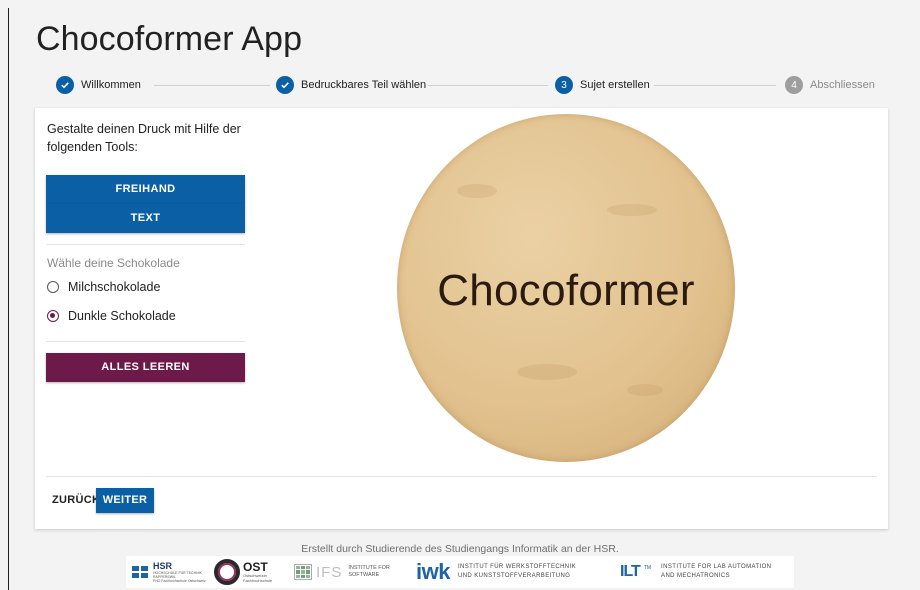  Describe the element at coordinates (111, 85) in the screenshot. I see `step-label: Willkommen` at that location.